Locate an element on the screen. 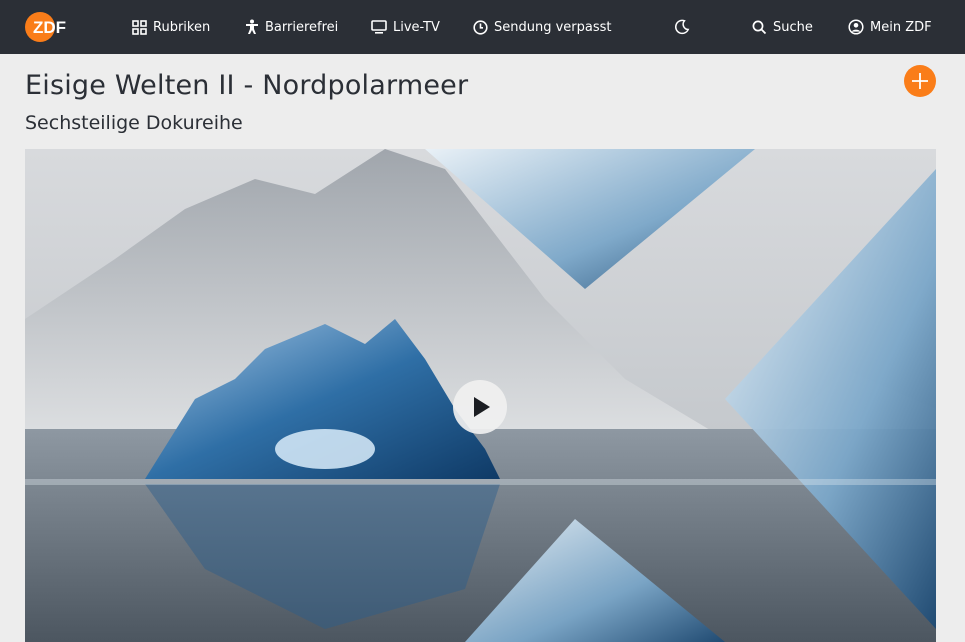  theme-toggle-button is located at coordinates (682, 27).